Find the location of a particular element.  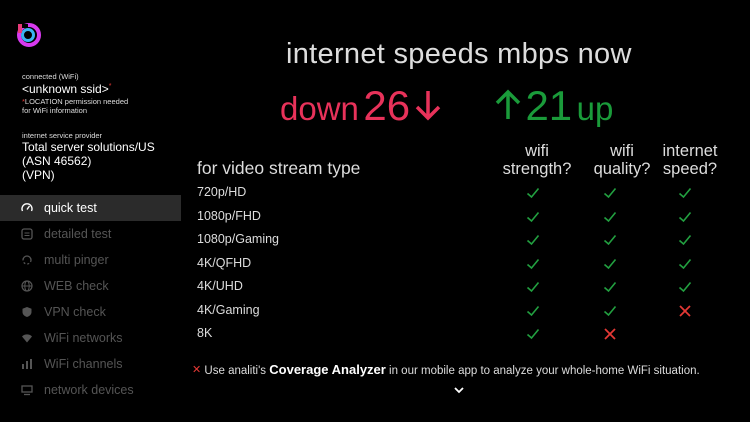

detailed-test-icon is located at coordinates (27, 234).